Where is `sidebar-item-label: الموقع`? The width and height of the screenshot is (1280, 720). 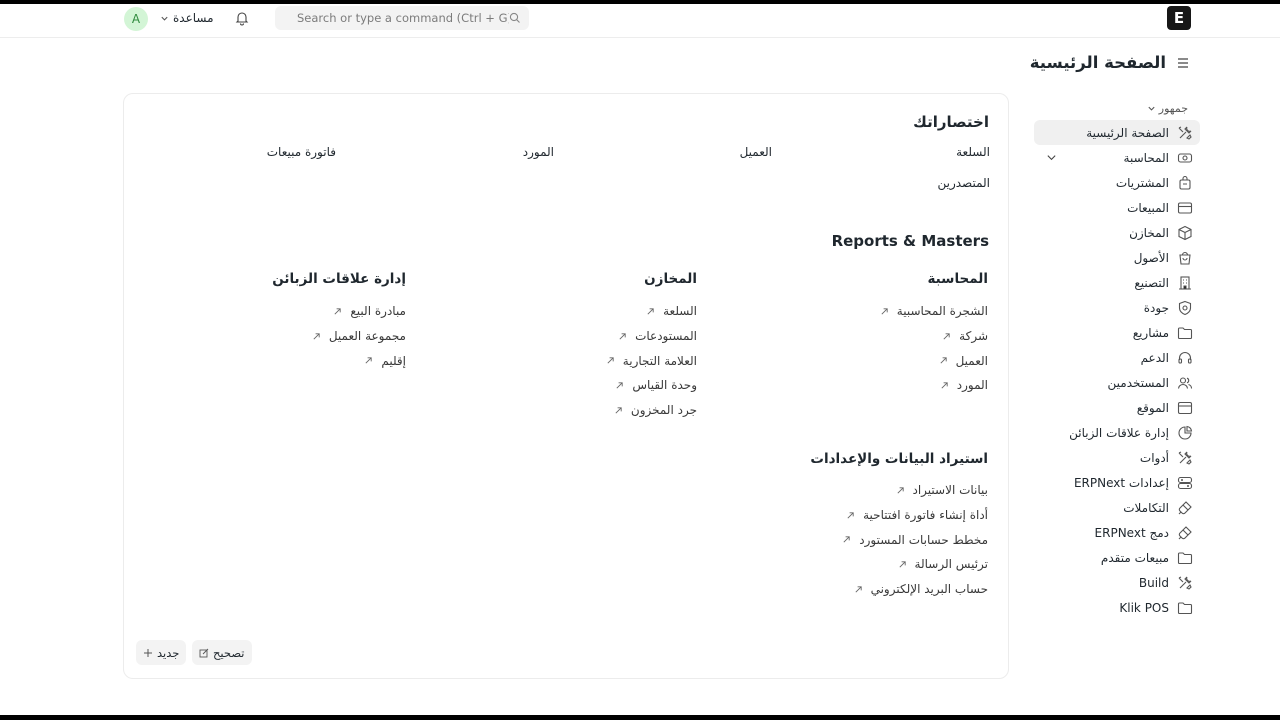
sidebar-item-label: الموقع is located at coordinates (1152, 407).